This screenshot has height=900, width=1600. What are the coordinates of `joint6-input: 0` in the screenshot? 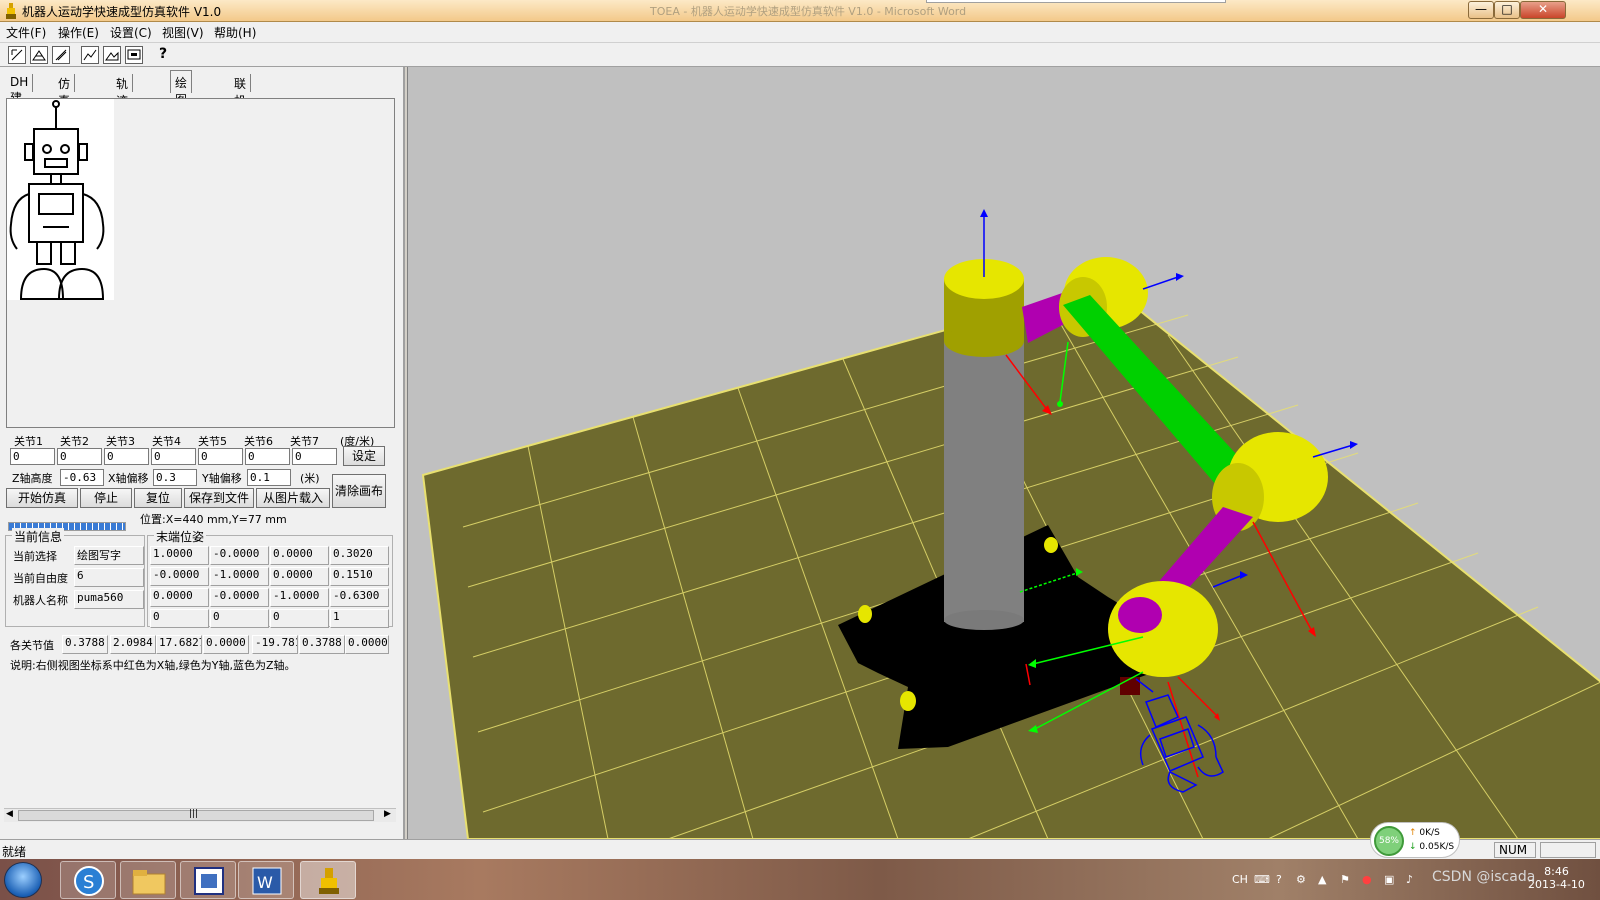 It's located at (267, 456).